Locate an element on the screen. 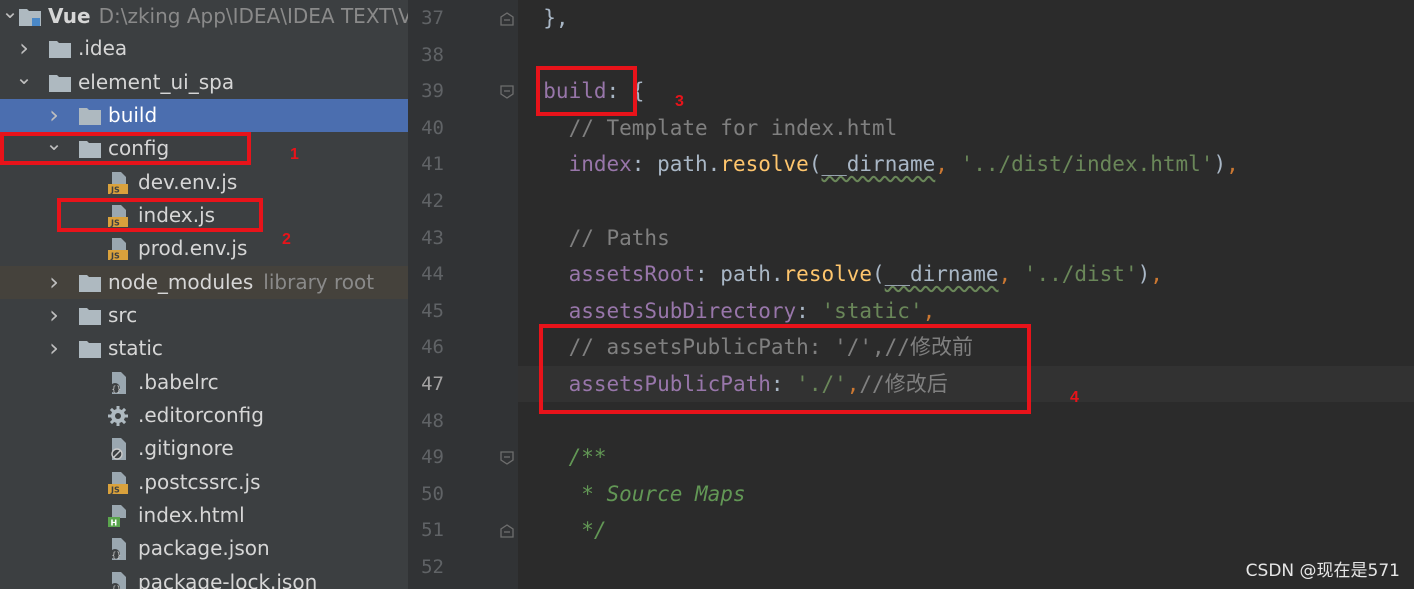 The height and width of the screenshot is (589, 1414). tree-item-build: › build is located at coordinates (204, 115).